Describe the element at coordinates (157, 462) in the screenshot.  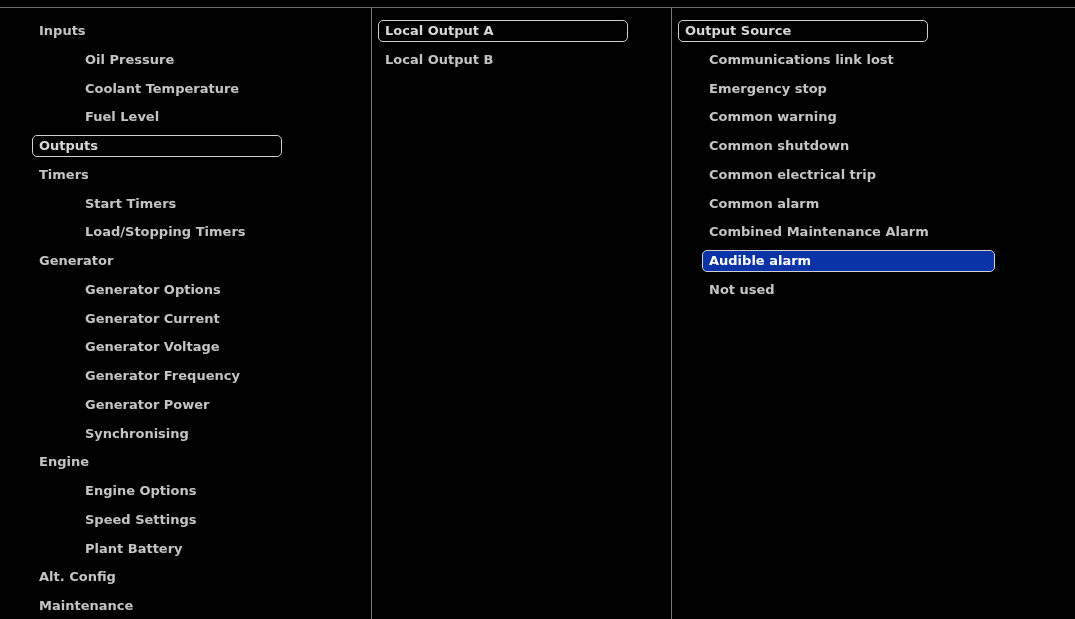
I see `menu-item: Engine` at that location.